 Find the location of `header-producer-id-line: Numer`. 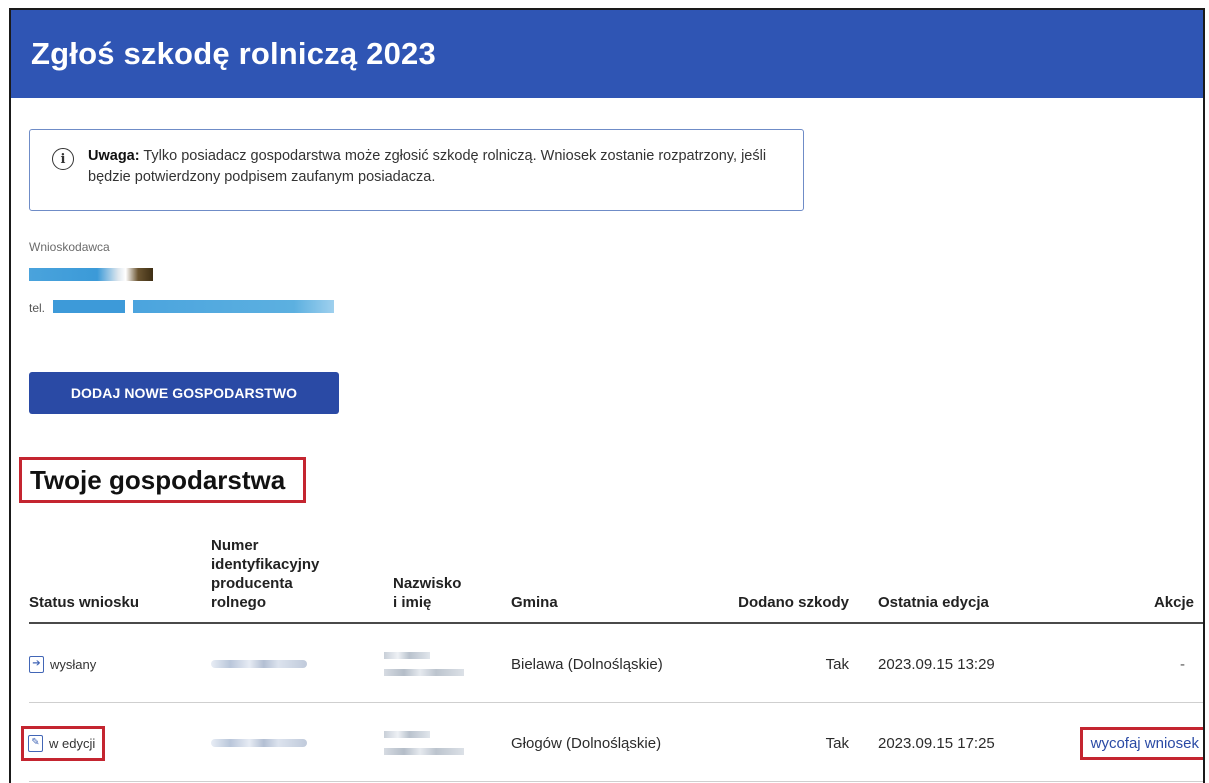

header-producer-id-line: Numer is located at coordinates (235, 545).